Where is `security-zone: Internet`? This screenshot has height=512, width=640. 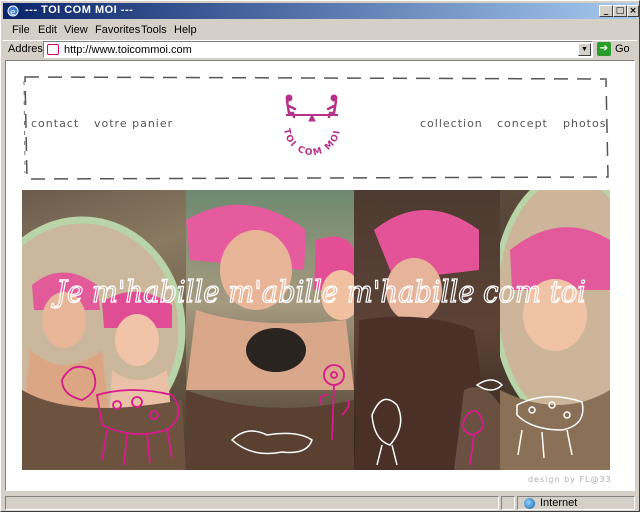
security-zone: Internet is located at coordinates (576, 503).